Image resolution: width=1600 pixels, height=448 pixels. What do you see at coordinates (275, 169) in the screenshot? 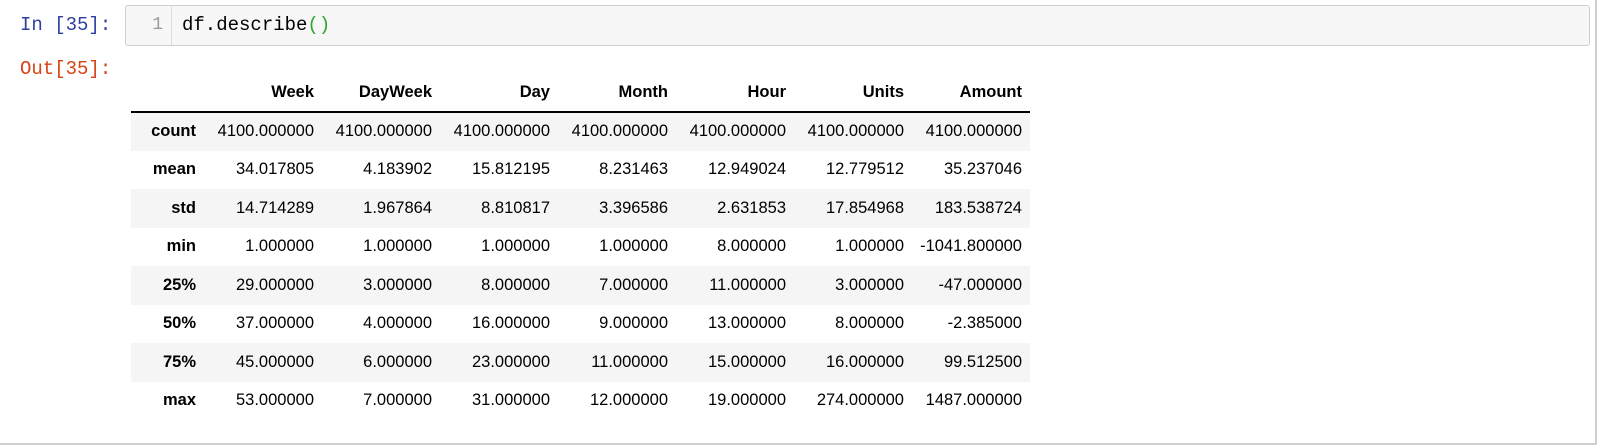
I see `table-cell: 34.017805` at bounding box center [275, 169].